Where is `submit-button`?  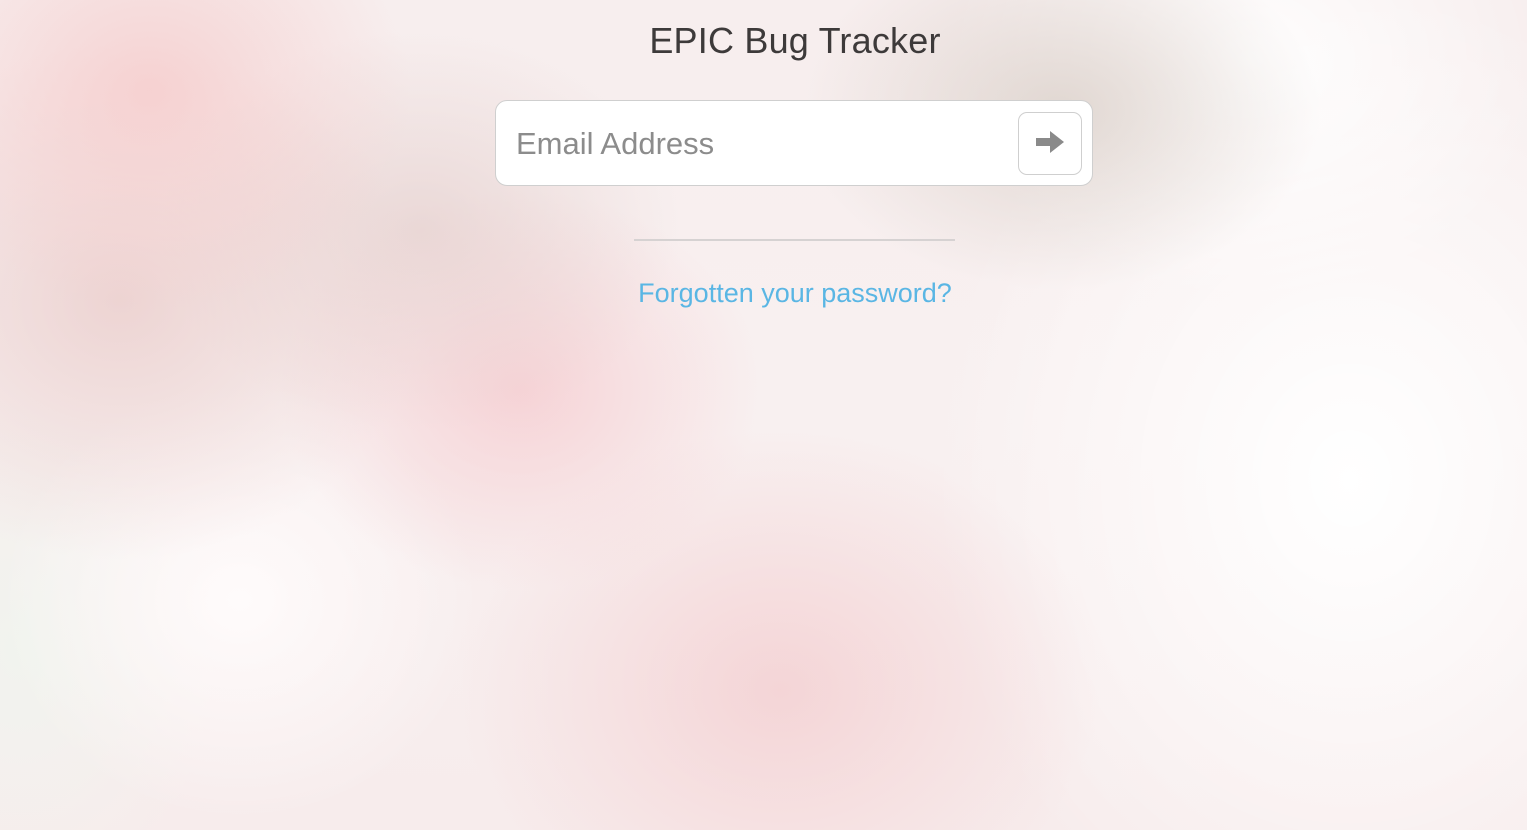
submit-button is located at coordinates (1050, 143).